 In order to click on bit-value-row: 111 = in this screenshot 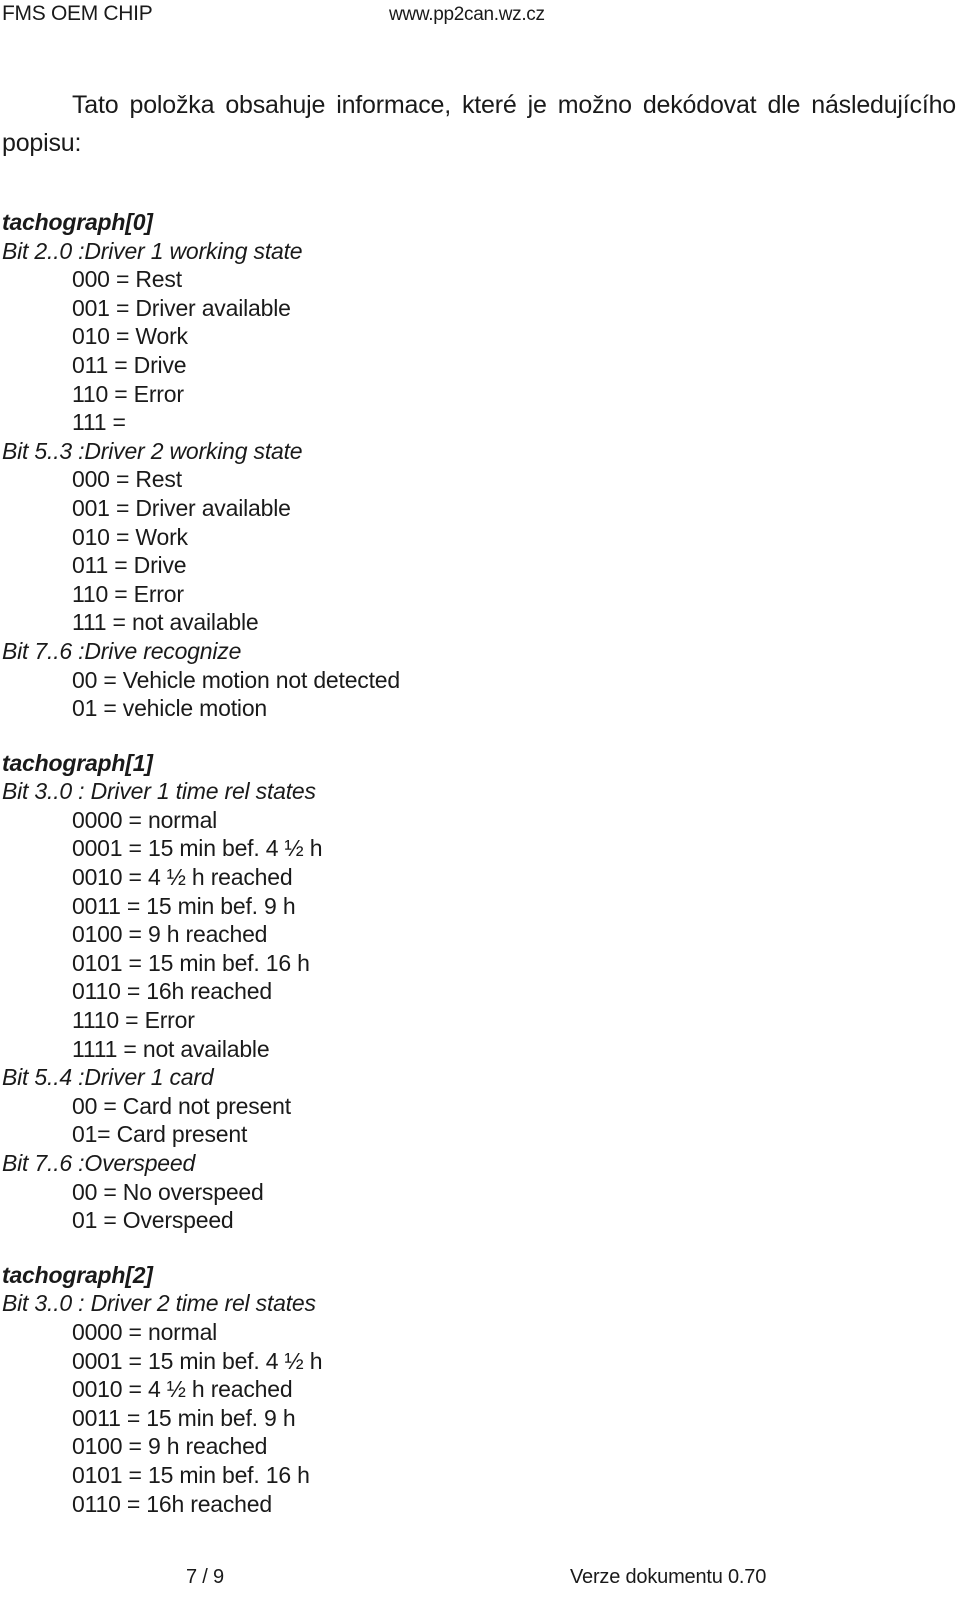, I will do `click(102, 422)`.